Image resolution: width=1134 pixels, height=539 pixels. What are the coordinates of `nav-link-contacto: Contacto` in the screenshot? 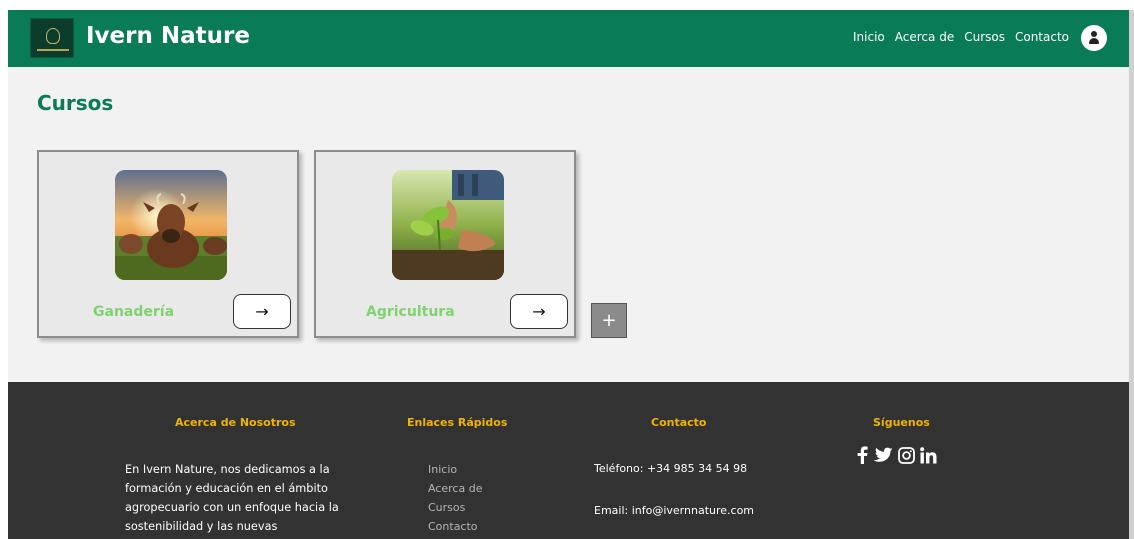 It's located at (1042, 37).